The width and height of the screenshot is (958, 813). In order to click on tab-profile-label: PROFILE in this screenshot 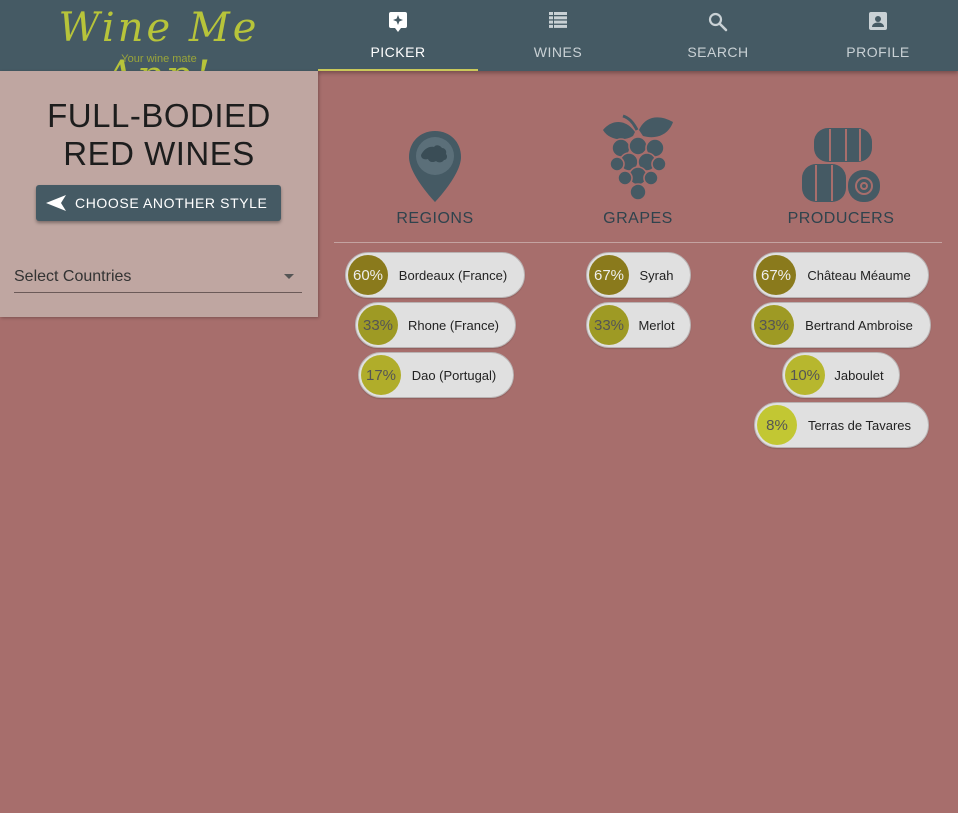, I will do `click(878, 52)`.